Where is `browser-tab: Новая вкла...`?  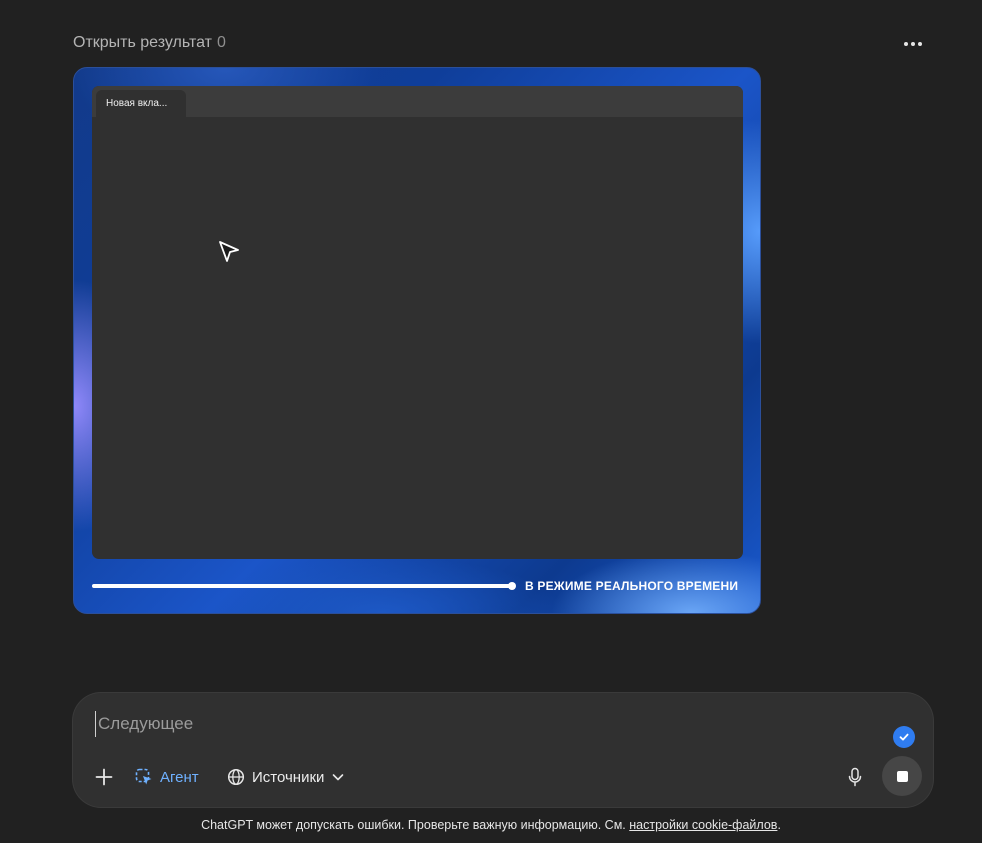
browser-tab: Новая вкла... is located at coordinates (141, 103).